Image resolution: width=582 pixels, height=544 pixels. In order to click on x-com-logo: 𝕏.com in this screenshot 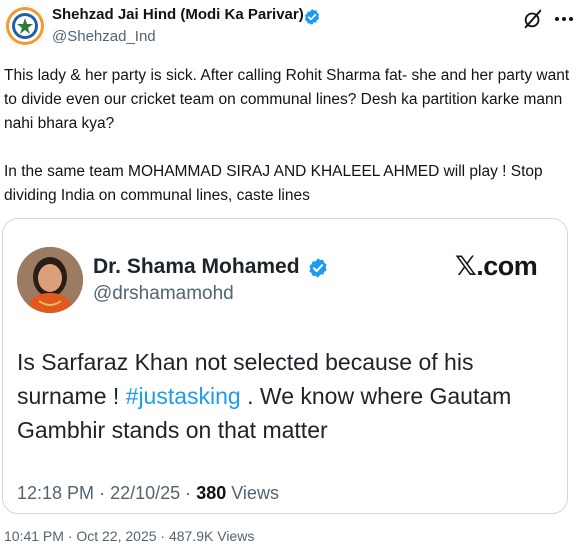, I will do `click(496, 266)`.